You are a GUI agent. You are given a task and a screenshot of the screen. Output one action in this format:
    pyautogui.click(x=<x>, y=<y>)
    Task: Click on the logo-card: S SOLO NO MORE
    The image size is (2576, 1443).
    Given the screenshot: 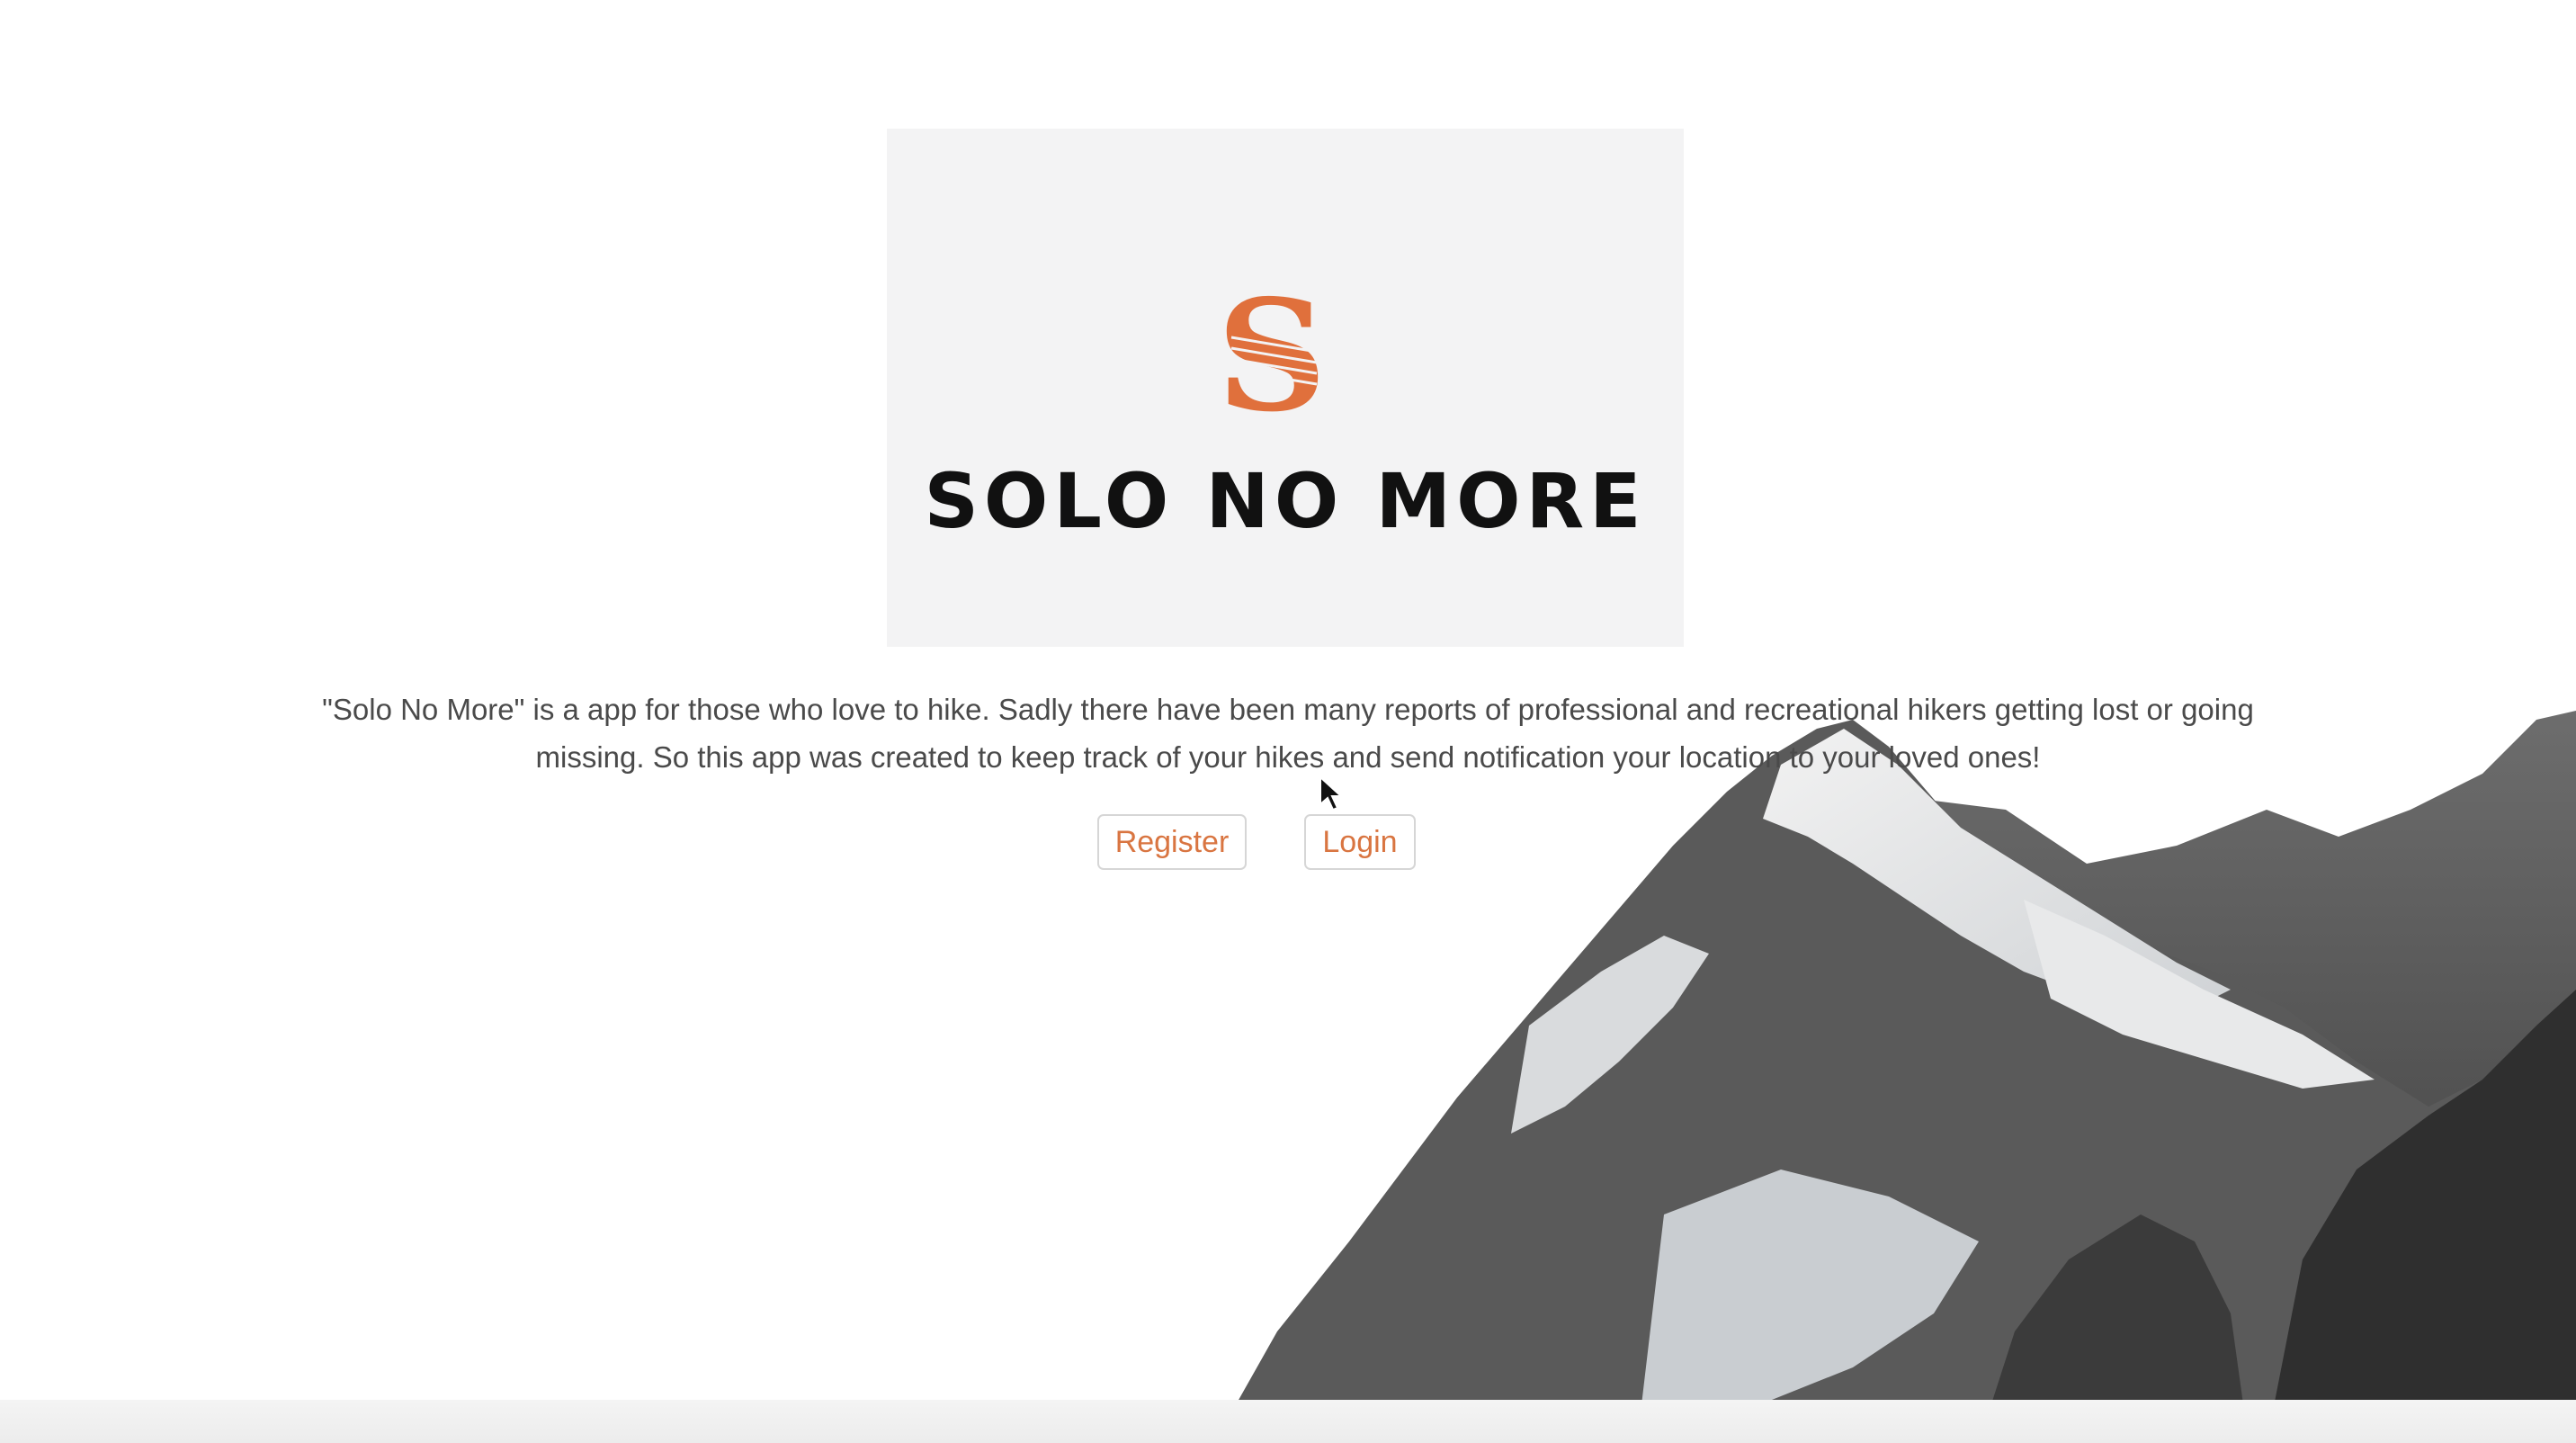 What is the action you would take?
    pyautogui.click(x=1285, y=388)
    